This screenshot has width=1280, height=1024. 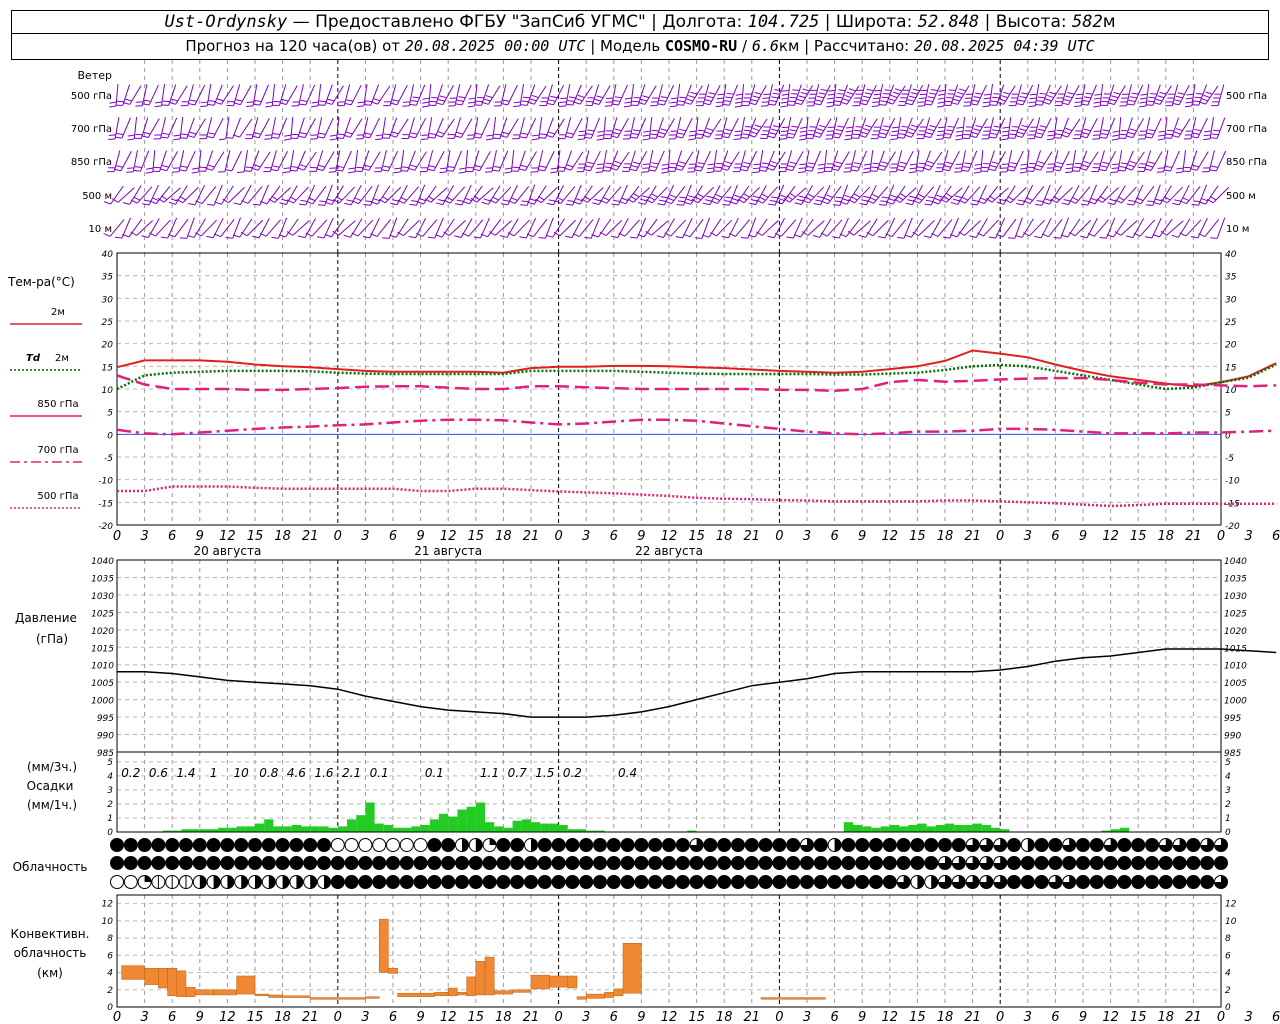 What do you see at coordinates (476, 536) in the screenshot?
I see `x-tick-label: 15` at bounding box center [476, 536].